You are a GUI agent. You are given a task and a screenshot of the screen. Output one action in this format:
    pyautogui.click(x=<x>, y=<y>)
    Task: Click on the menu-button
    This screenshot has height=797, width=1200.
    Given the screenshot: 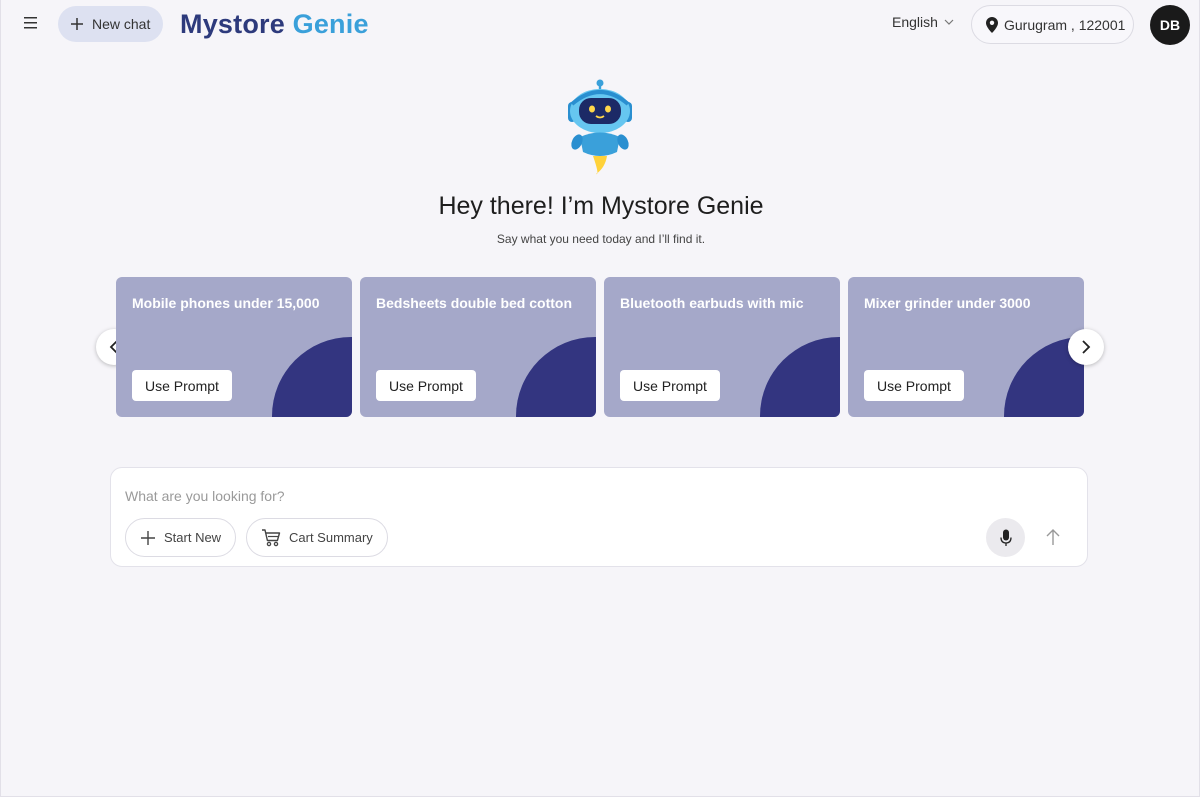 What is the action you would take?
    pyautogui.click(x=31, y=23)
    